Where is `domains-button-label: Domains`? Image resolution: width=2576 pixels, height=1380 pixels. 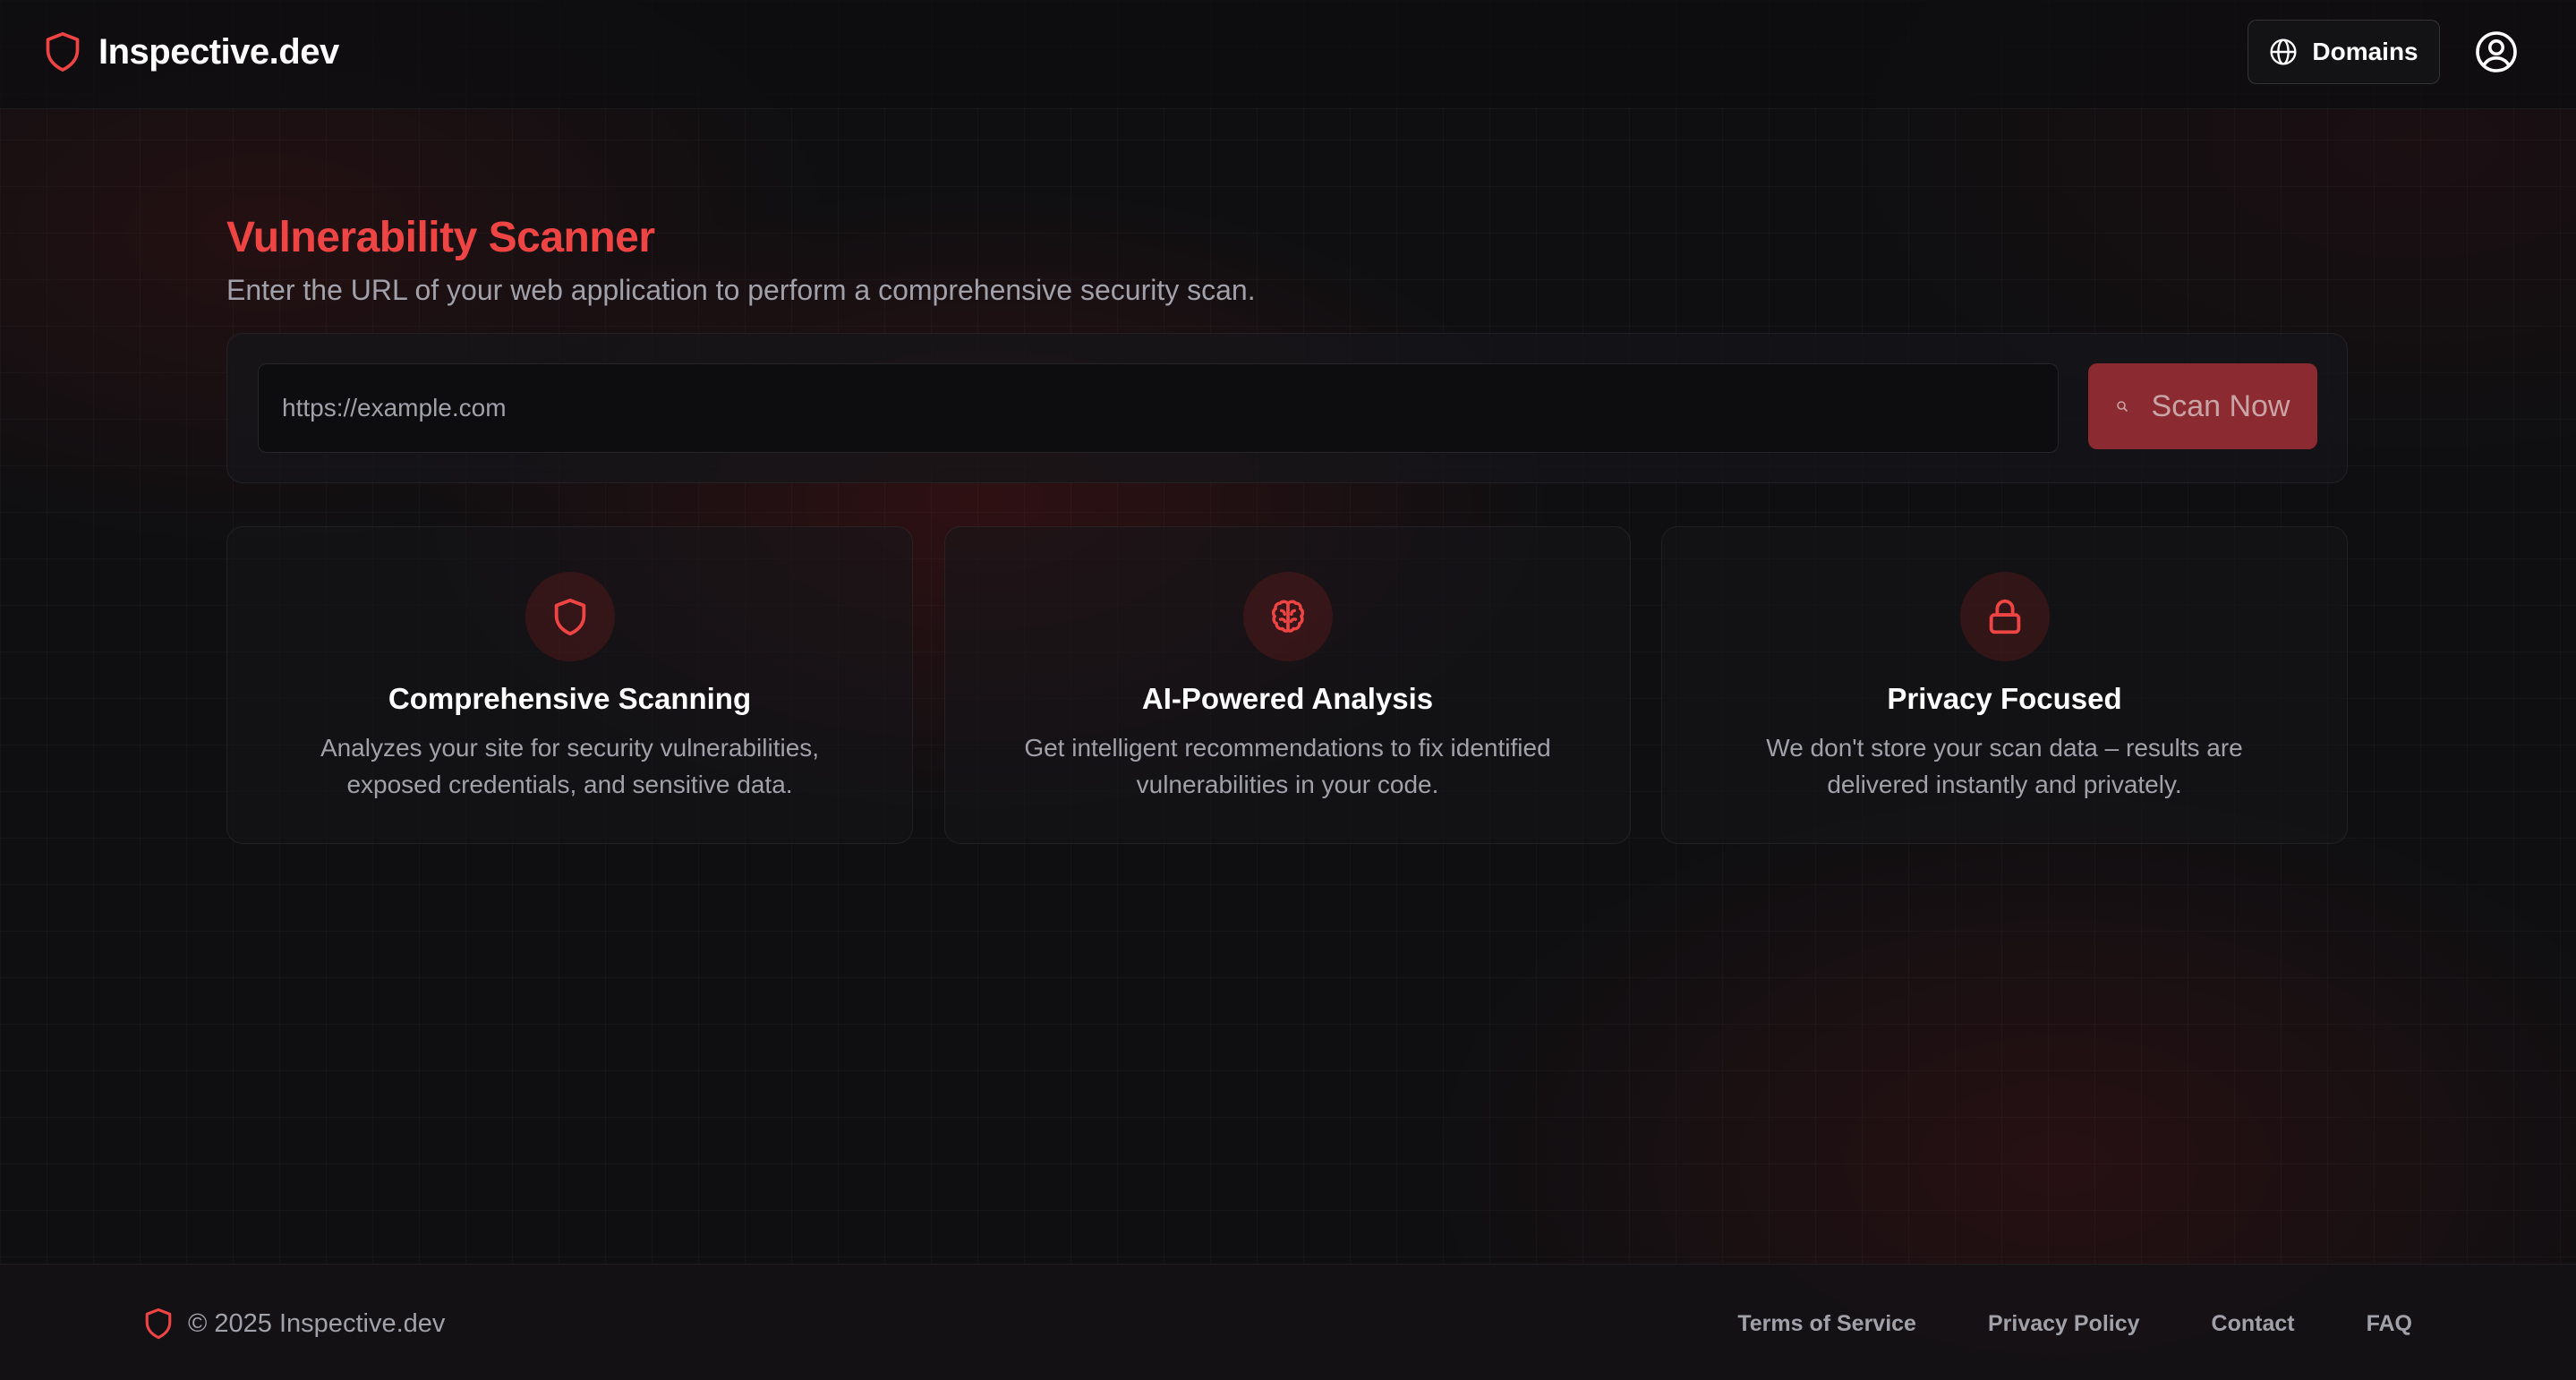
domains-button-label: Domains is located at coordinates (2365, 51).